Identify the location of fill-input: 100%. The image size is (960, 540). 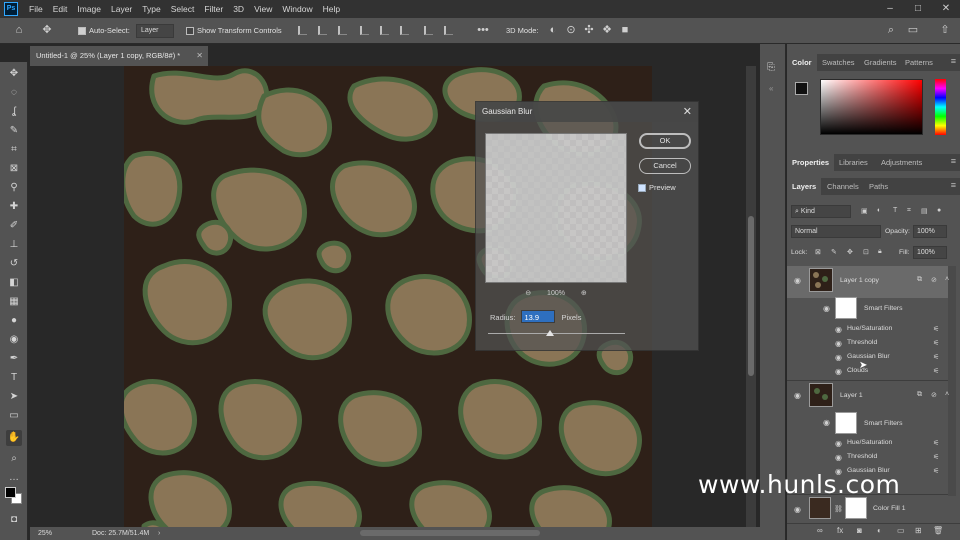
(930, 252).